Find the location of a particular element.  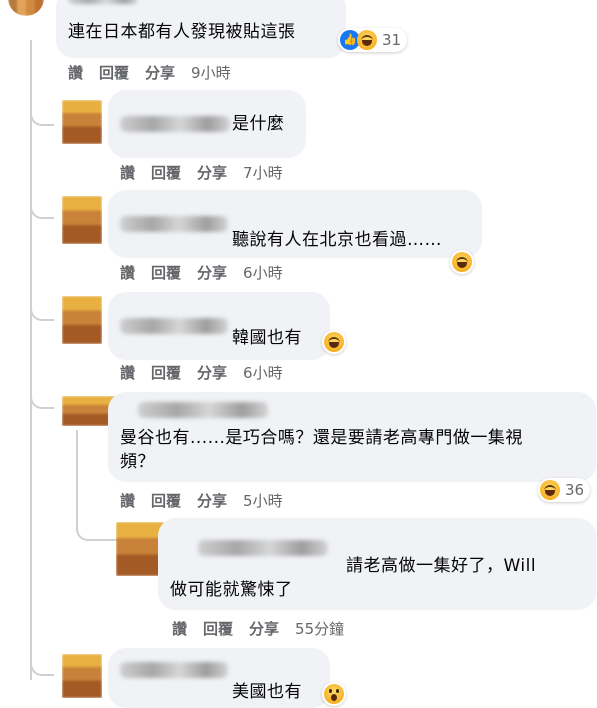

comment-text: 韓國也有 is located at coordinates (267, 338).